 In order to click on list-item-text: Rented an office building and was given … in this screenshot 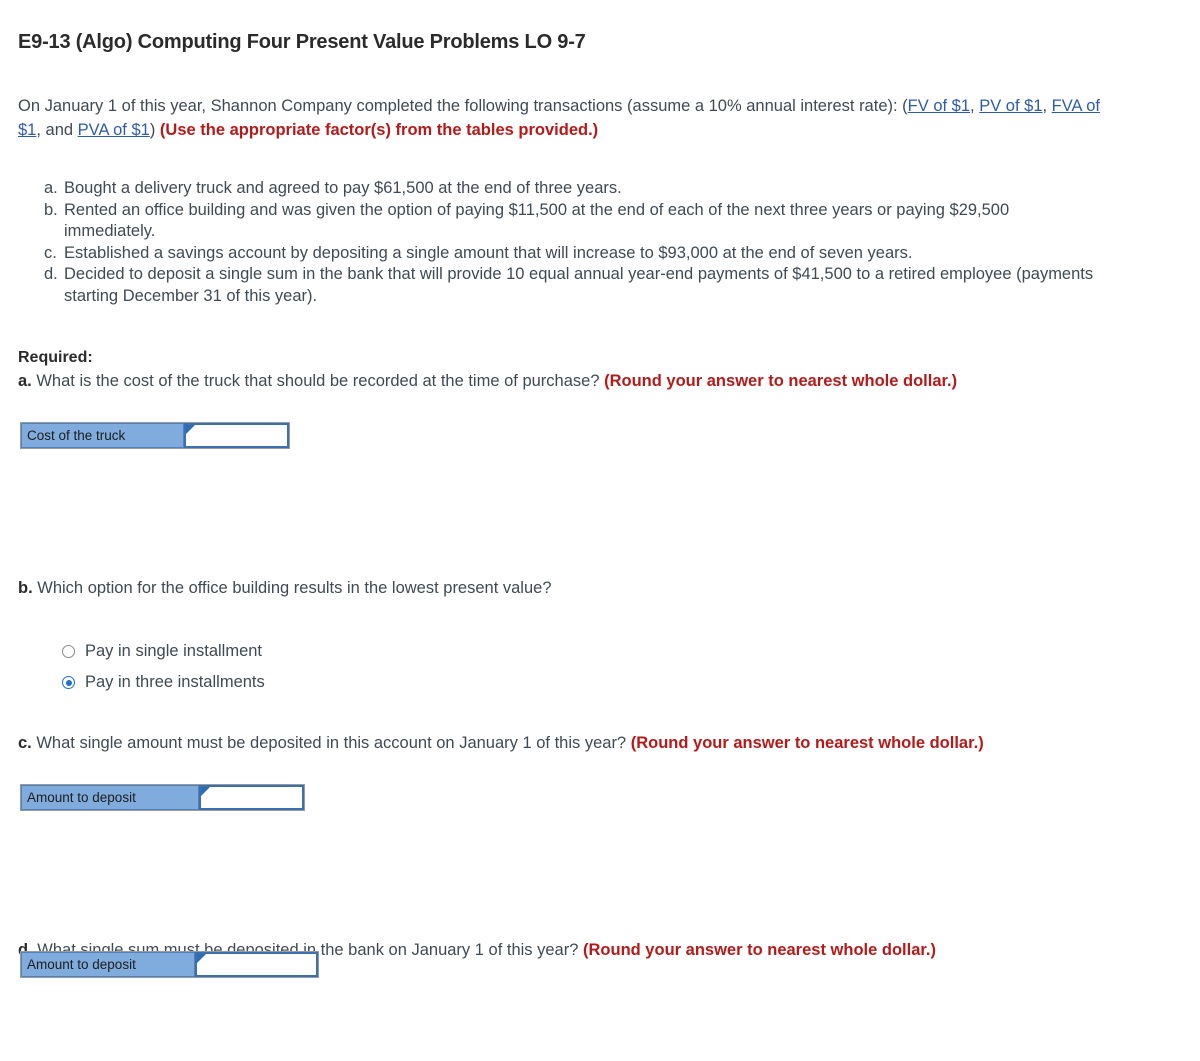, I will do `click(537, 220)`.